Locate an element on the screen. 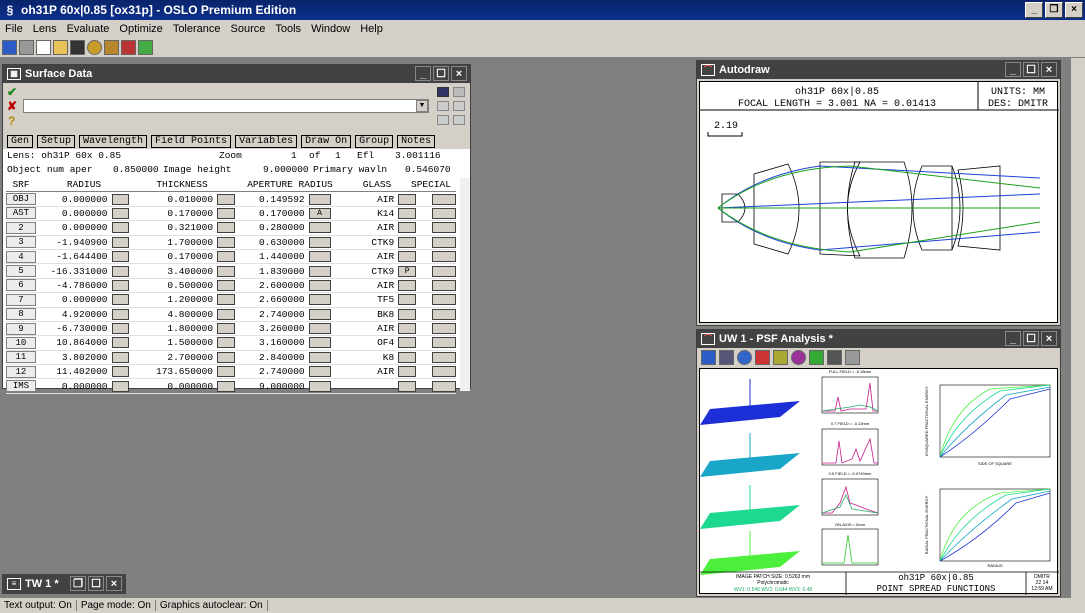 The image size is (1085, 613). thickness-cell: 0.000000 is located at coordinates (171, 386).